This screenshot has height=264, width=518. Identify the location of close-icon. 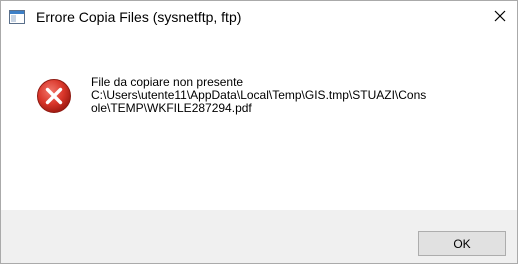
(500, 18).